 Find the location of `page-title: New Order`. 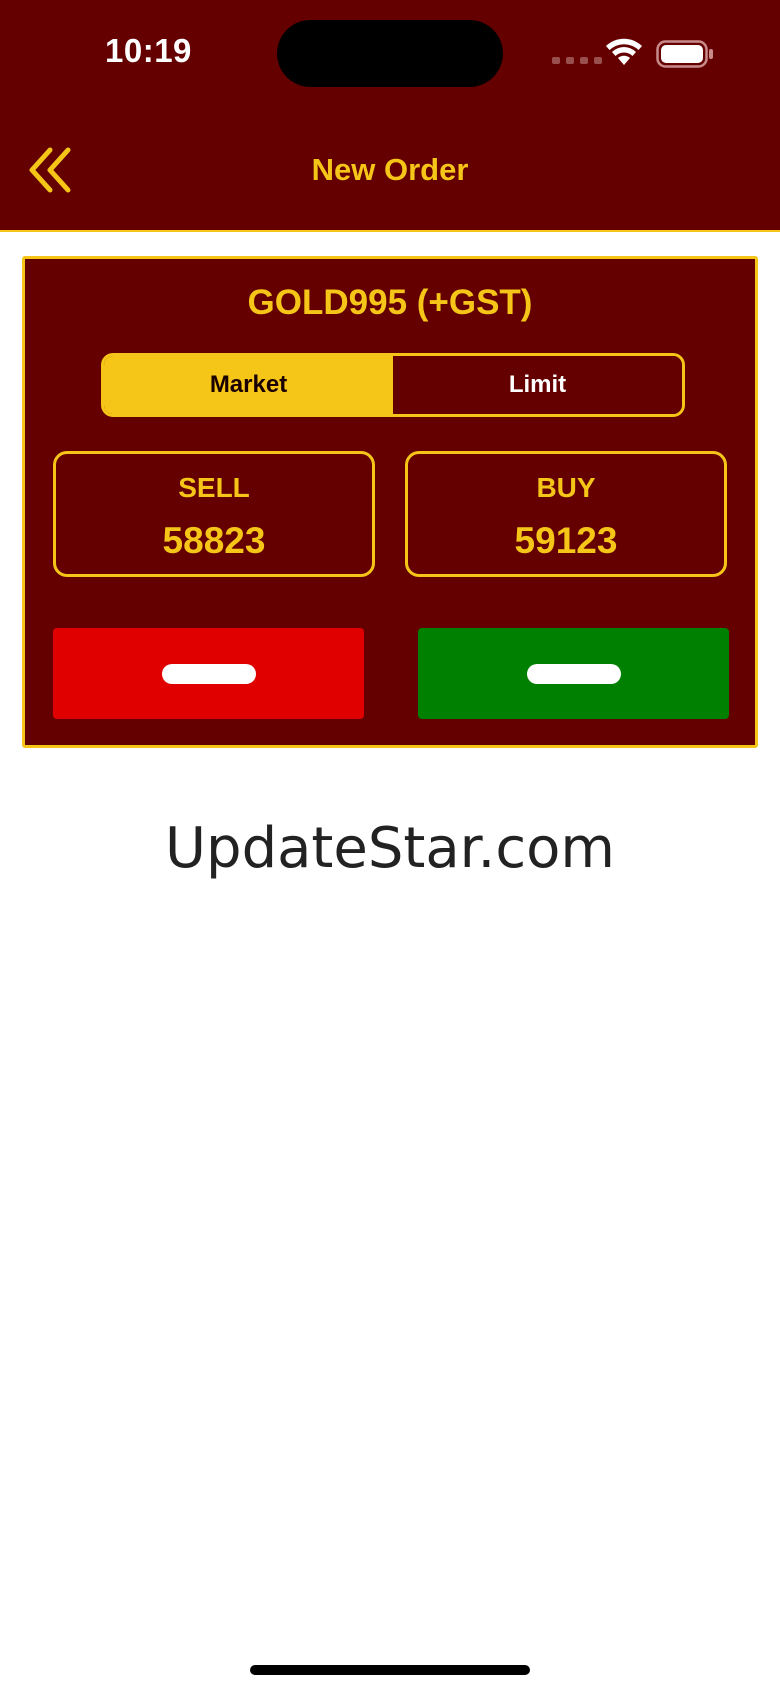

page-title: New Order is located at coordinates (390, 169).